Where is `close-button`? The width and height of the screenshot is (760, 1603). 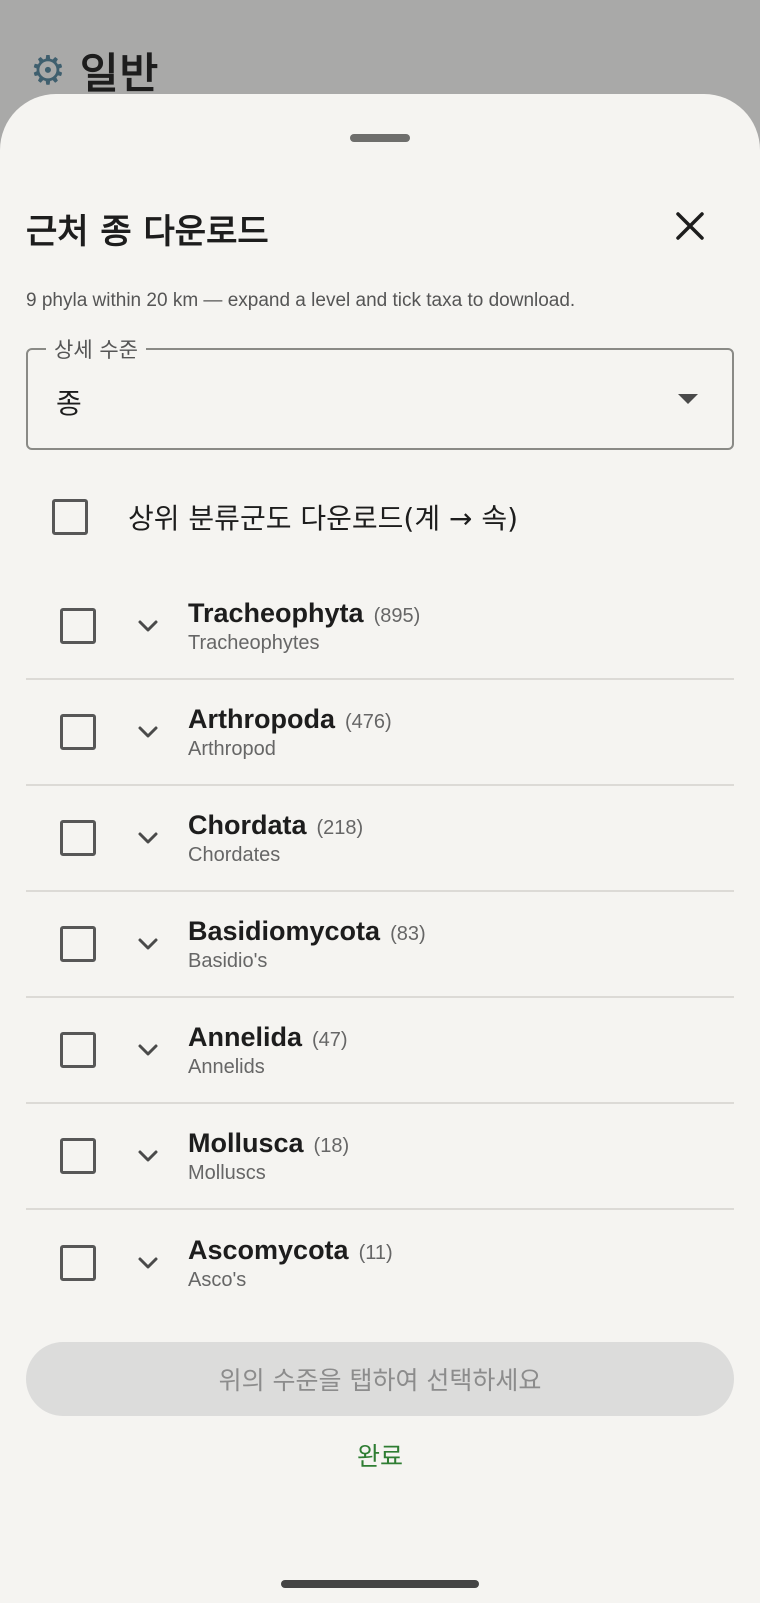 close-button is located at coordinates (690, 226).